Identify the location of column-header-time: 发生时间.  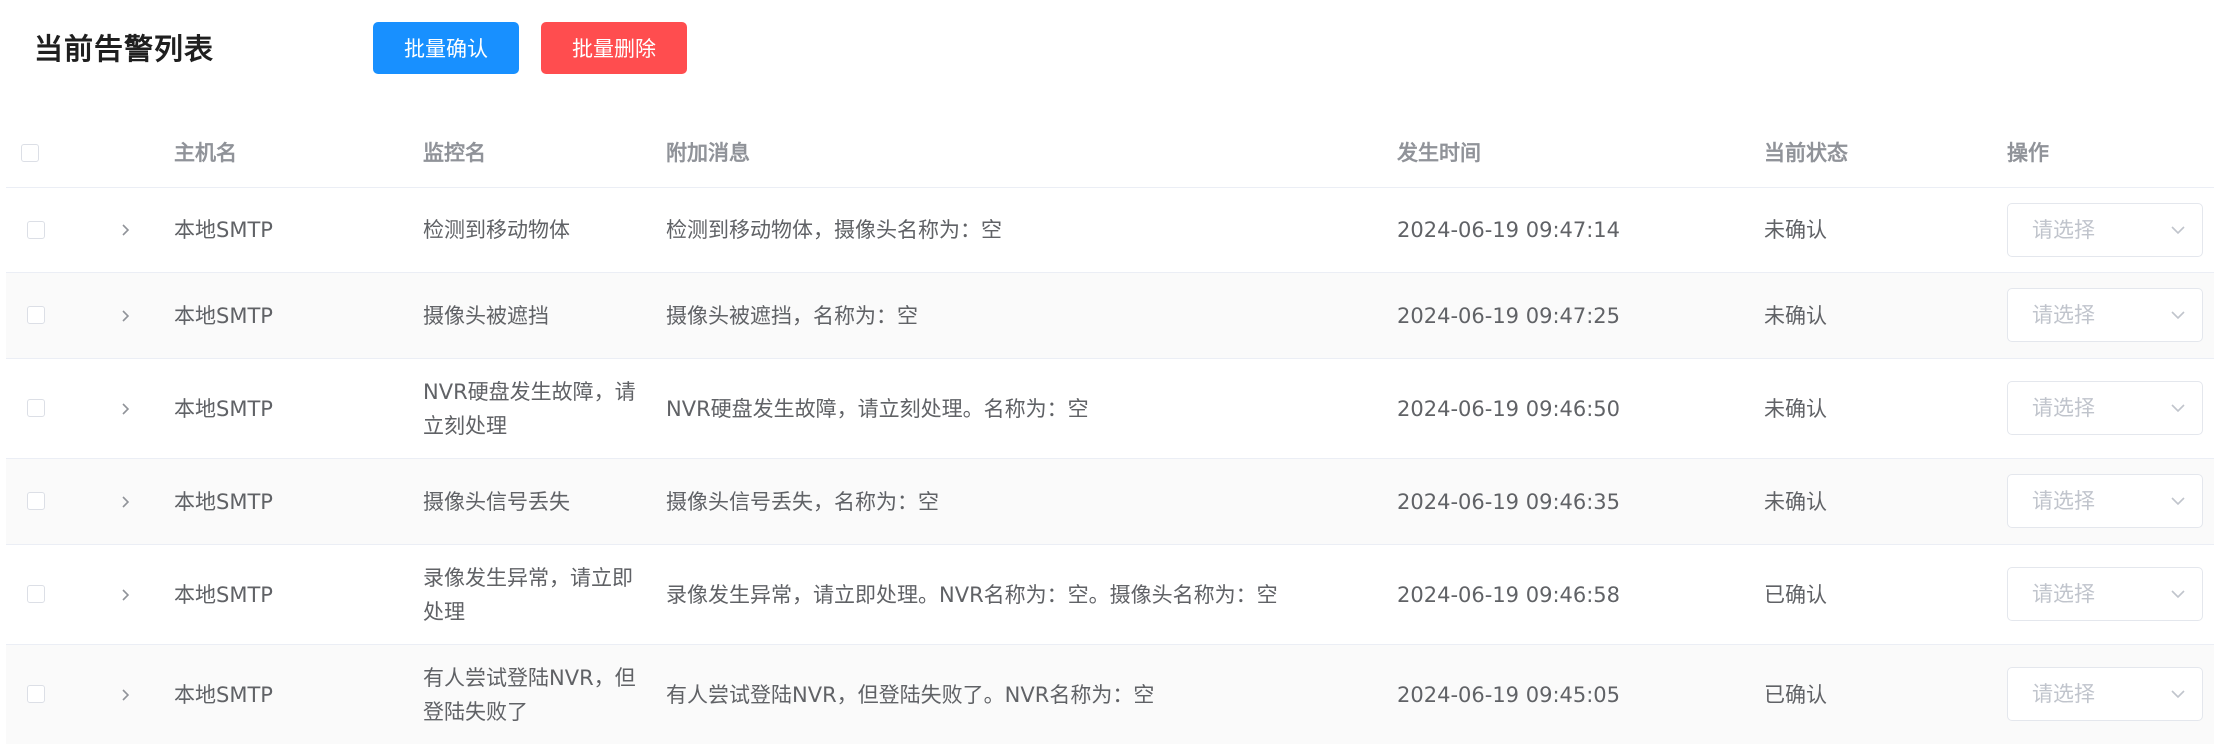
(1439, 153).